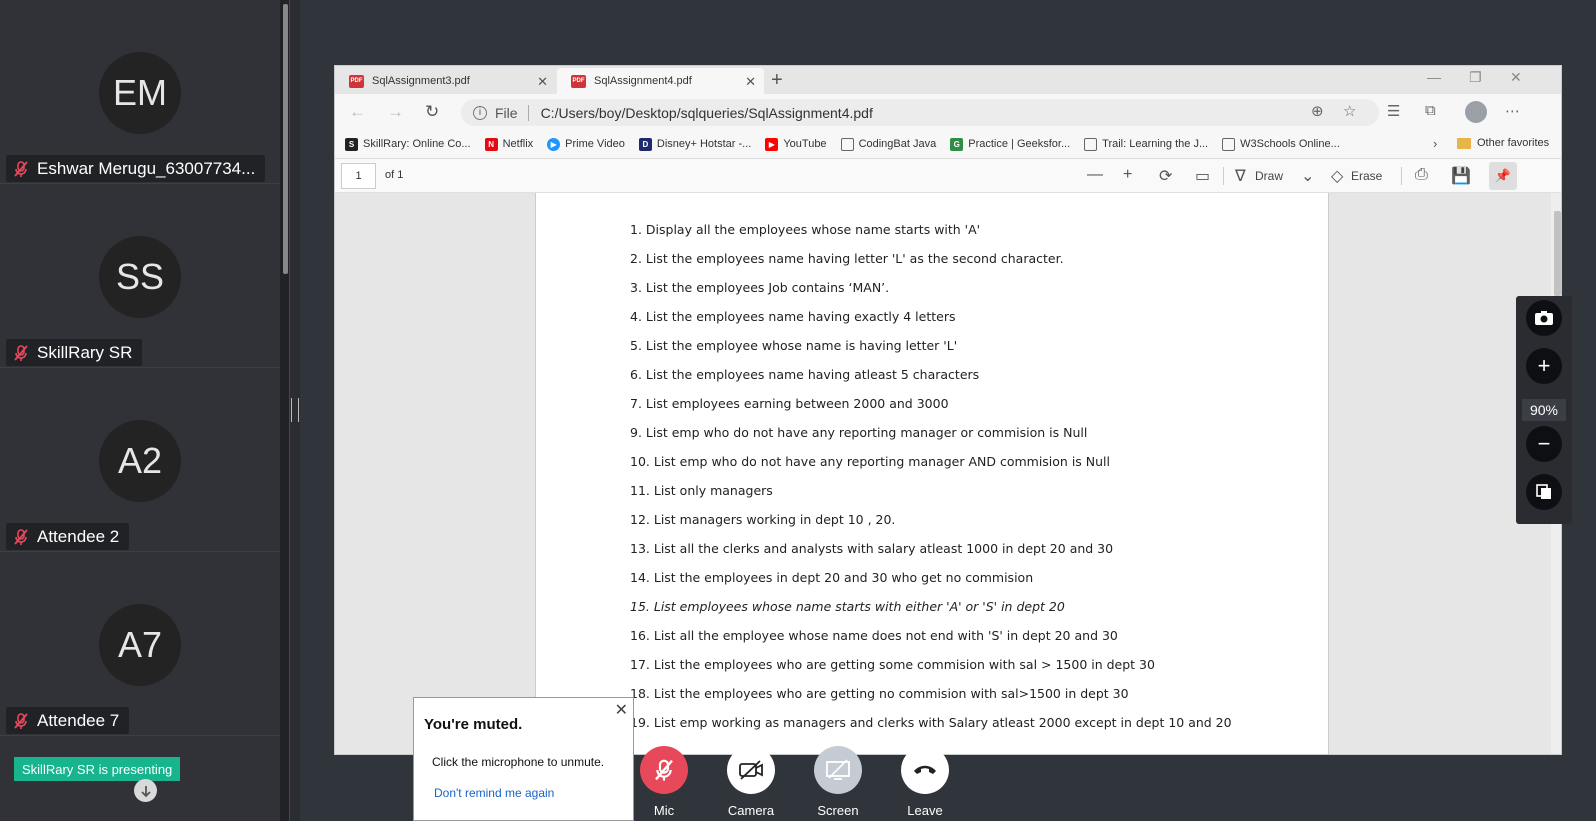 Image resolution: width=1596 pixels, height=821 pixels. I want to click on mic-button: Mic, so click(664, 782).